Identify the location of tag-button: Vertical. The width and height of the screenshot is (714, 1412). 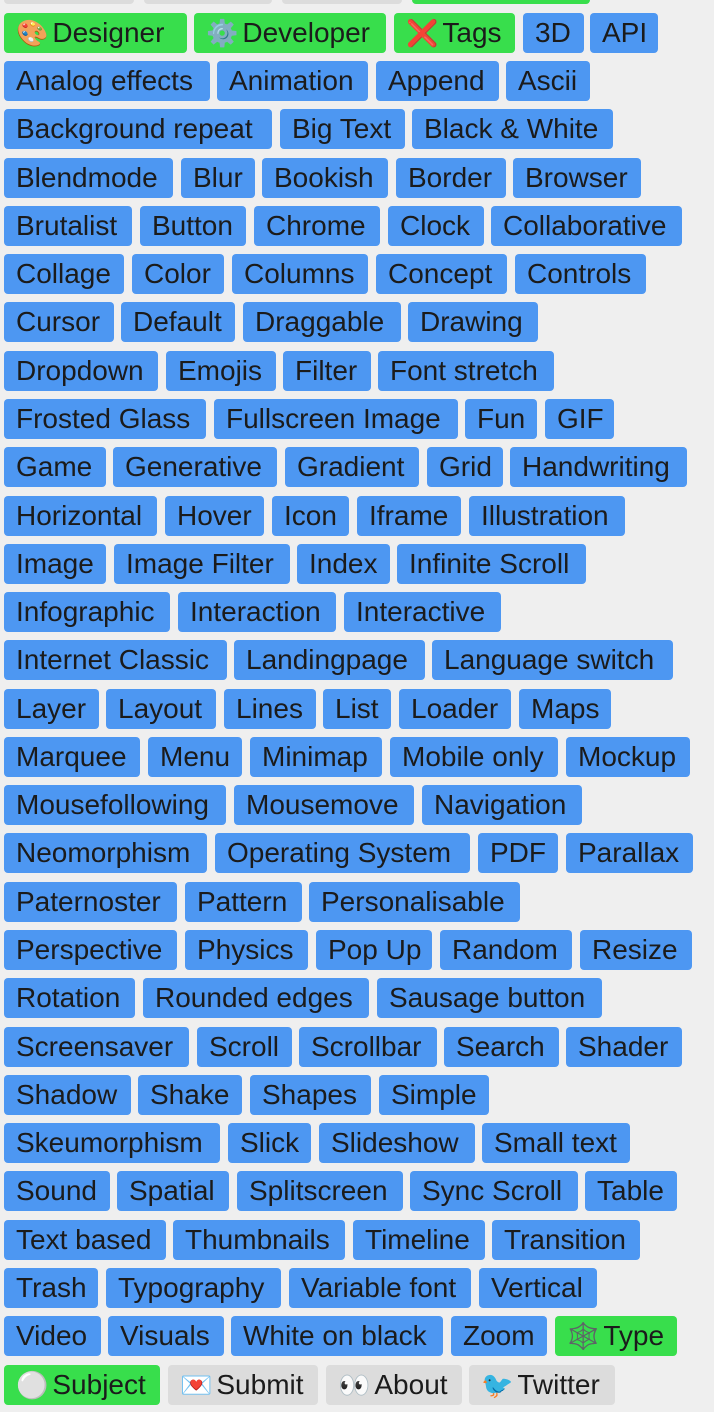
(538, 1288).